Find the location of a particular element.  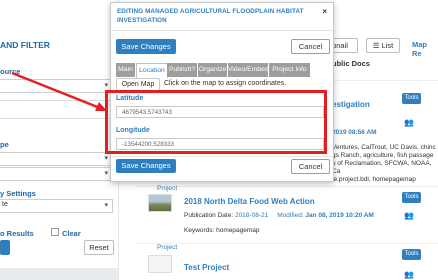

arrow-shaft is located at coordinates (56, 90).